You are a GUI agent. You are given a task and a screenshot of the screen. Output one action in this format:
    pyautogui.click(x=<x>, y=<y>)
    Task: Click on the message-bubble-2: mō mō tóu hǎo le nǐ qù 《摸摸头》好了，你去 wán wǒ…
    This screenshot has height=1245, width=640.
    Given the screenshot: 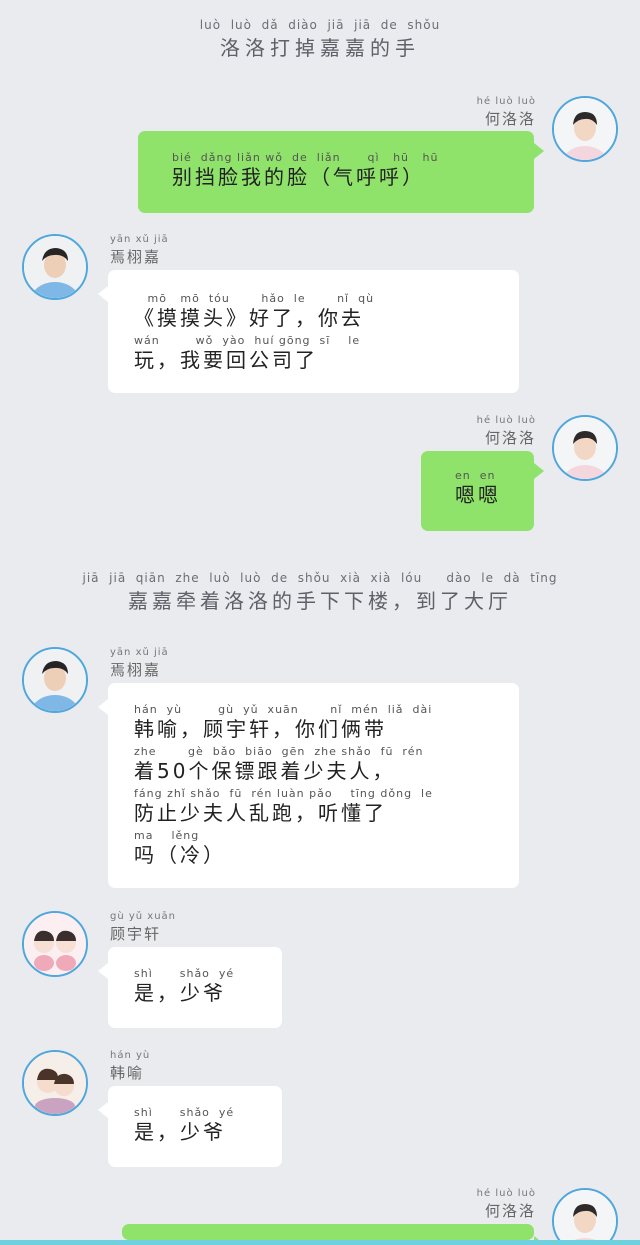 What is the action you would take?
    pyautogui.click(x=308, y=331)
    